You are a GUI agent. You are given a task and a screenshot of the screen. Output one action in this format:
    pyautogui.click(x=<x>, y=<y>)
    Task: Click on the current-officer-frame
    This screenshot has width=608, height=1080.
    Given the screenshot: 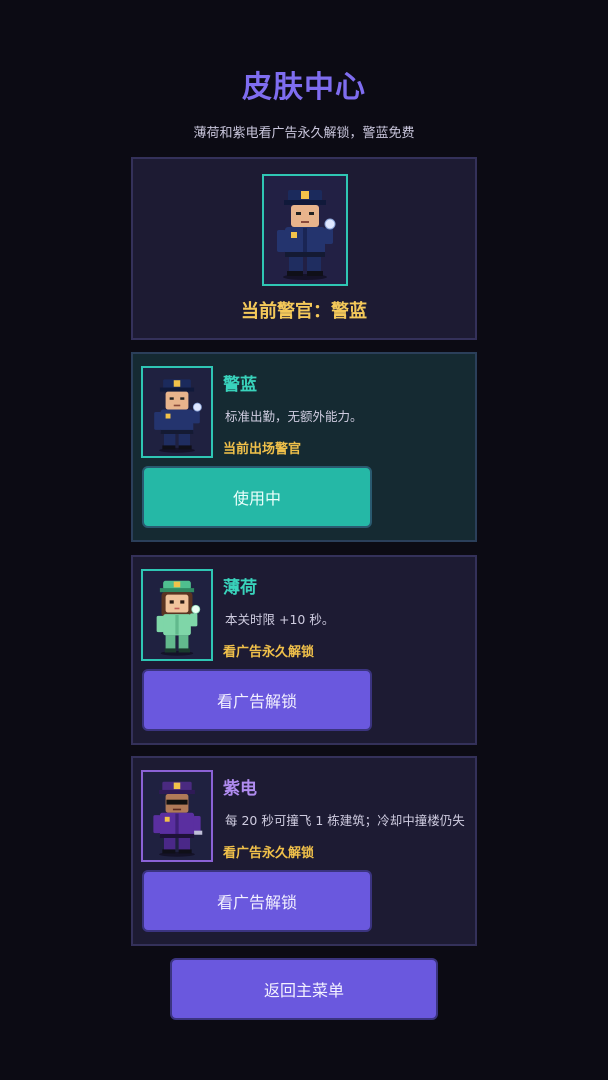 What is the action you would take?
    pyautogui.click(x=305, y=230)
    